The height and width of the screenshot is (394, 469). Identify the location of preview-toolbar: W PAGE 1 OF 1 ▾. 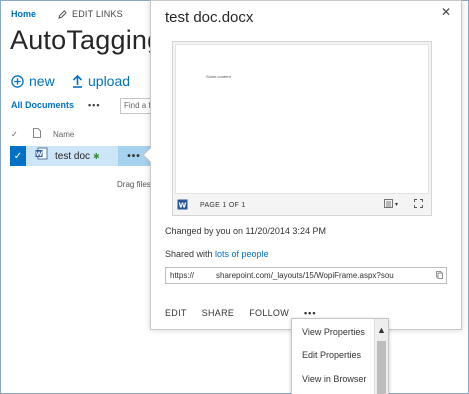
(302, 205).